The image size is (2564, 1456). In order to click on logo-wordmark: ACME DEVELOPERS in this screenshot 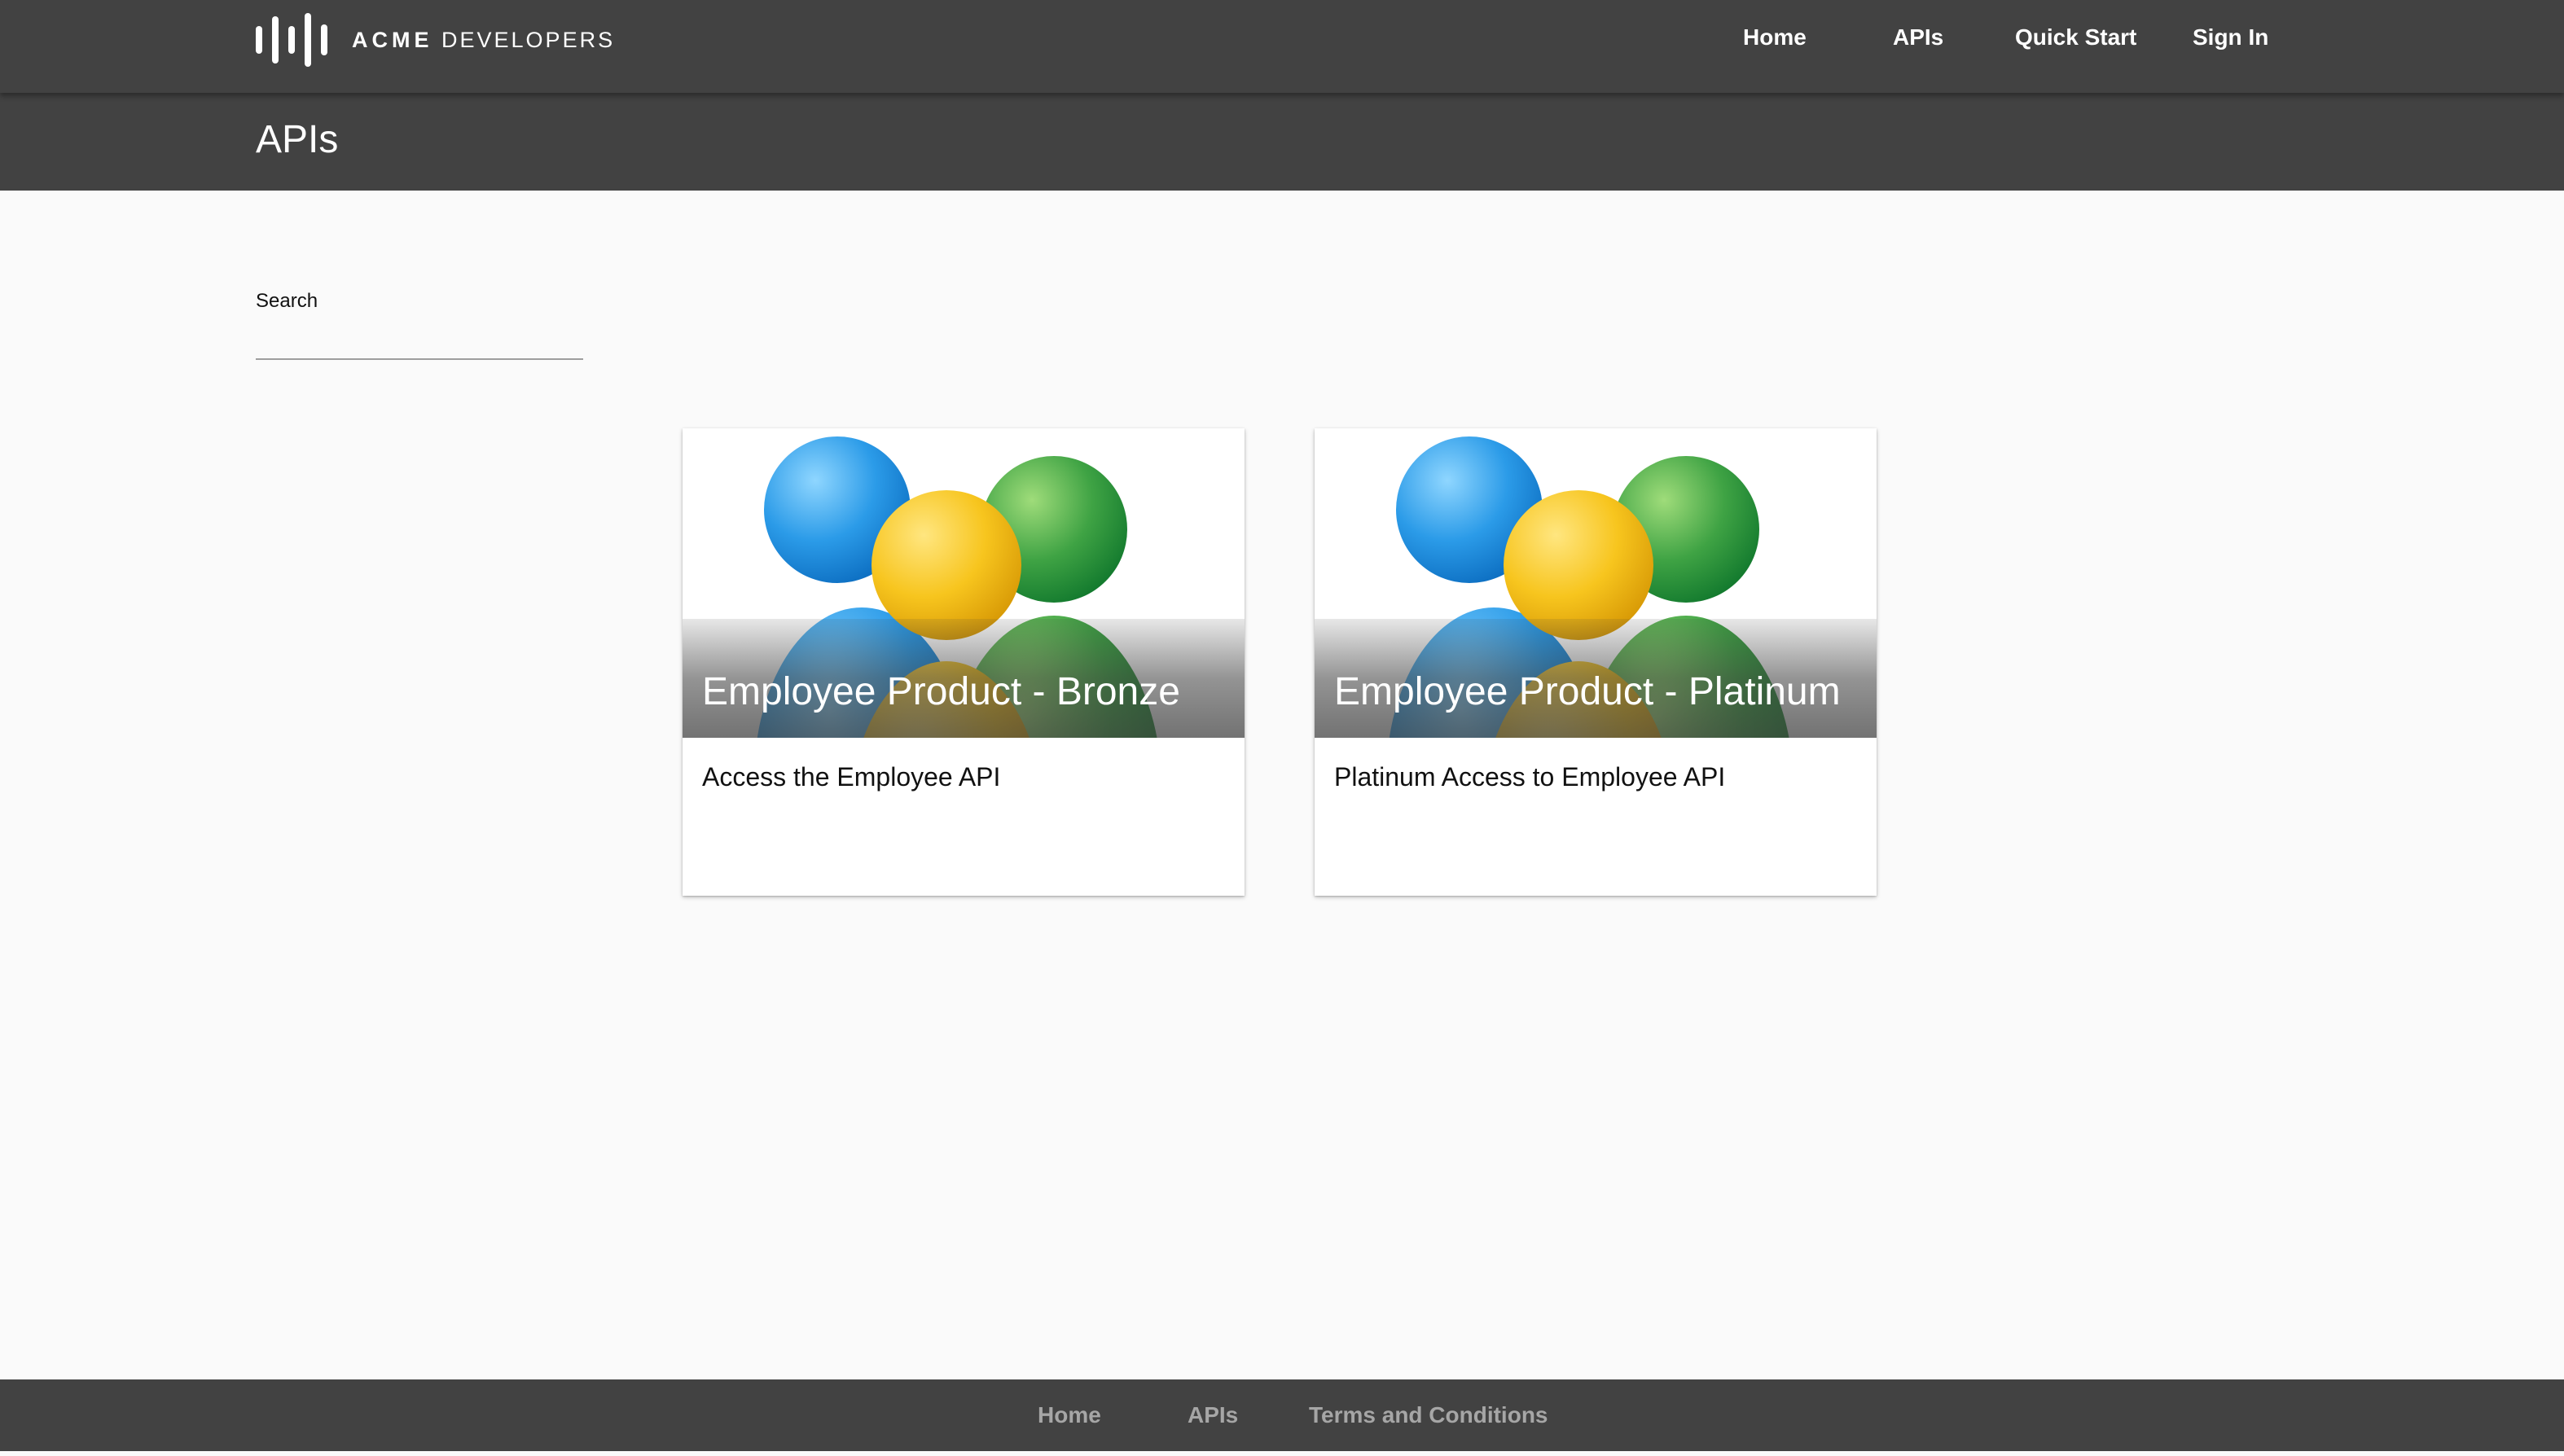, I will do `click(483, 41)`.